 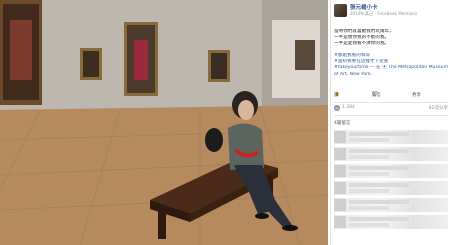 What do you see at coordinates (383, 14) in the screenshot?
I see `post-meta: 2018年某日 · Facebook Mentions` at bounding box center [383, 14].